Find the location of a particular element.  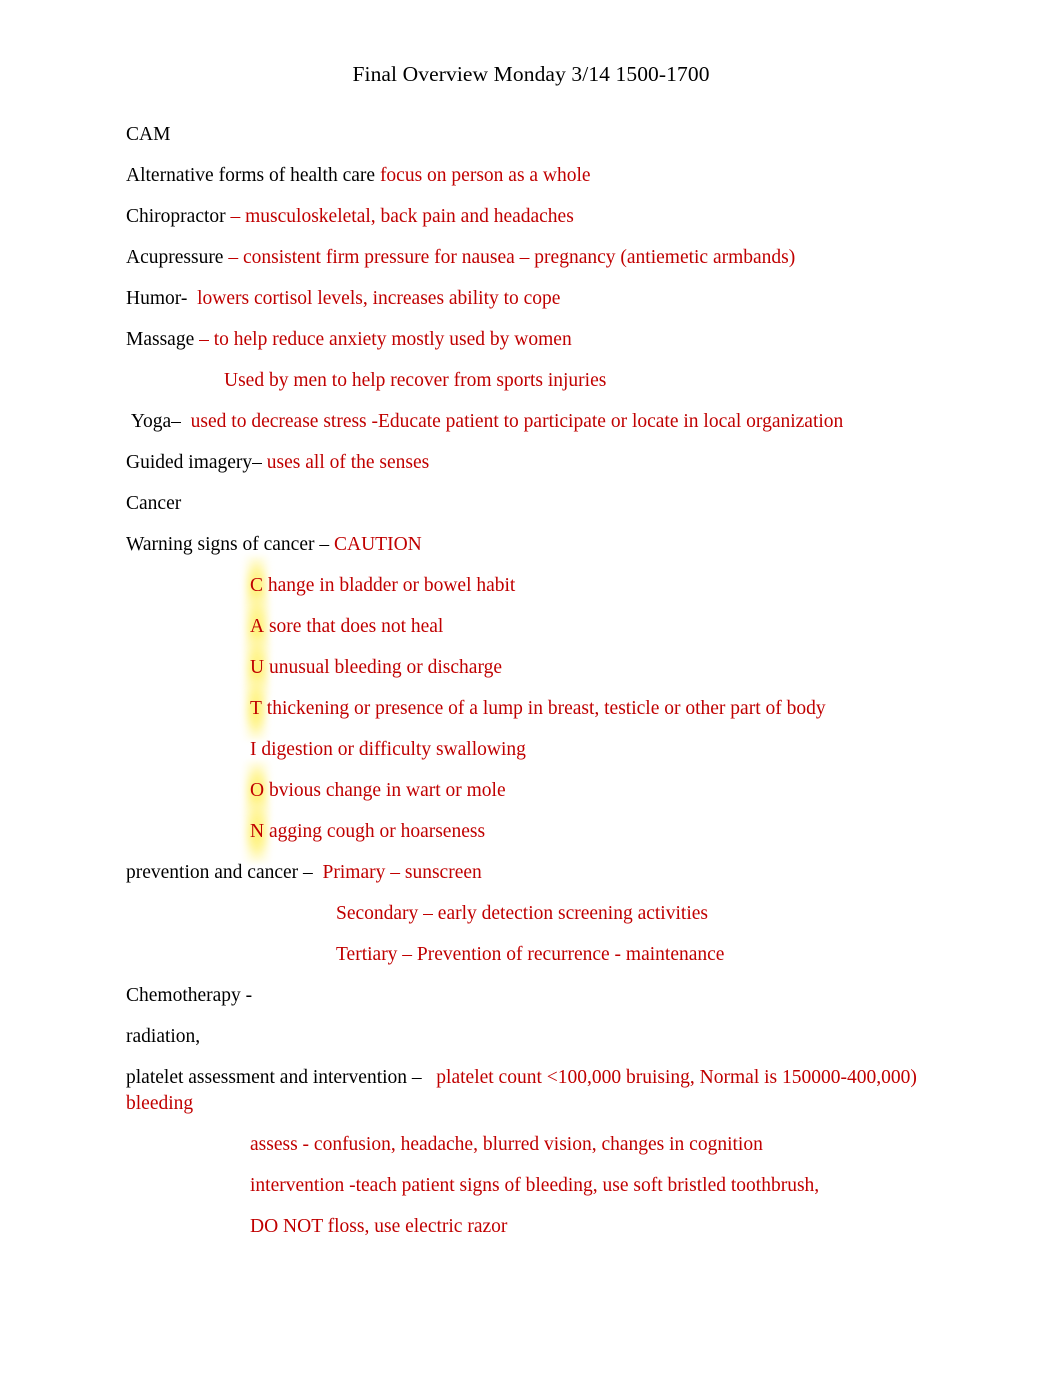

chiropractor-label: Chiropractor is located at coordinates (178, 216).